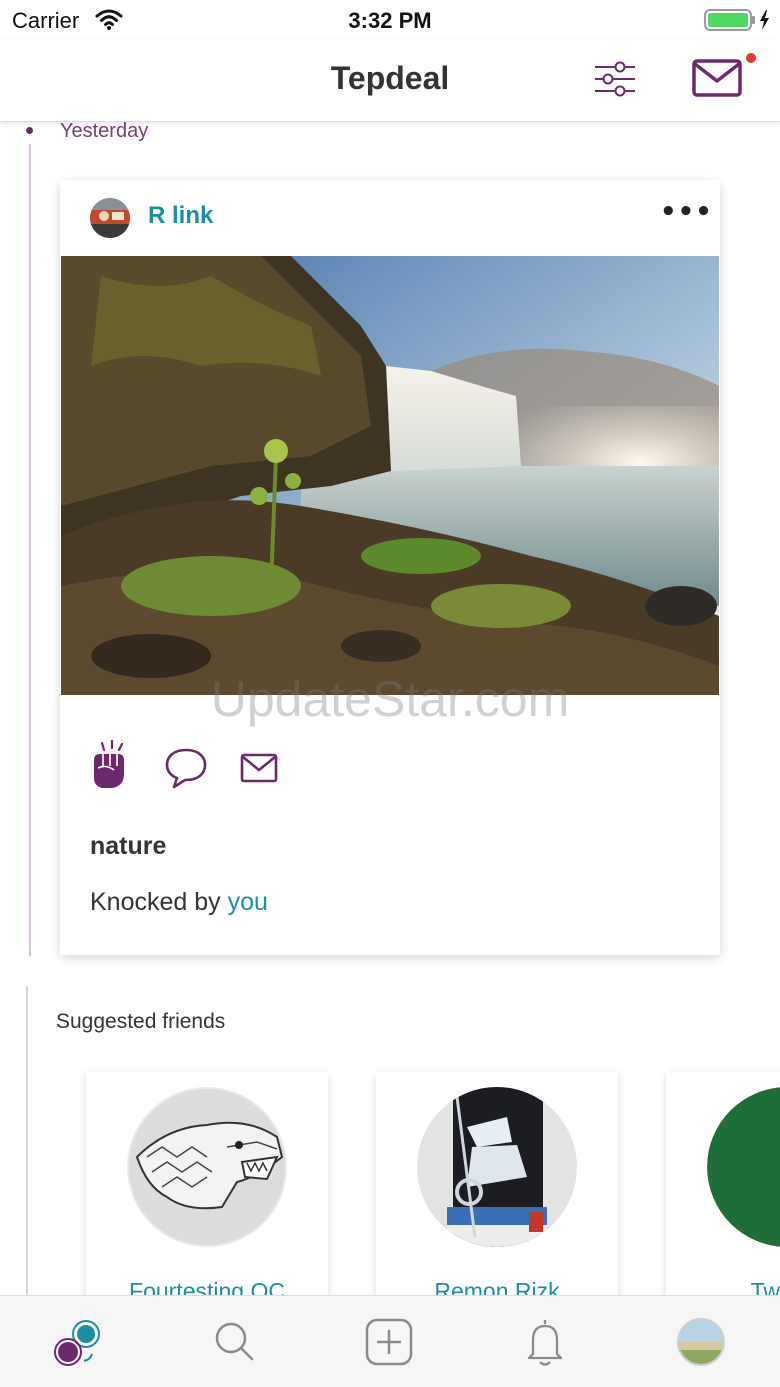 This screenshot has height=1387, width=780. I want to click on author-avatar, so click(110, 218).